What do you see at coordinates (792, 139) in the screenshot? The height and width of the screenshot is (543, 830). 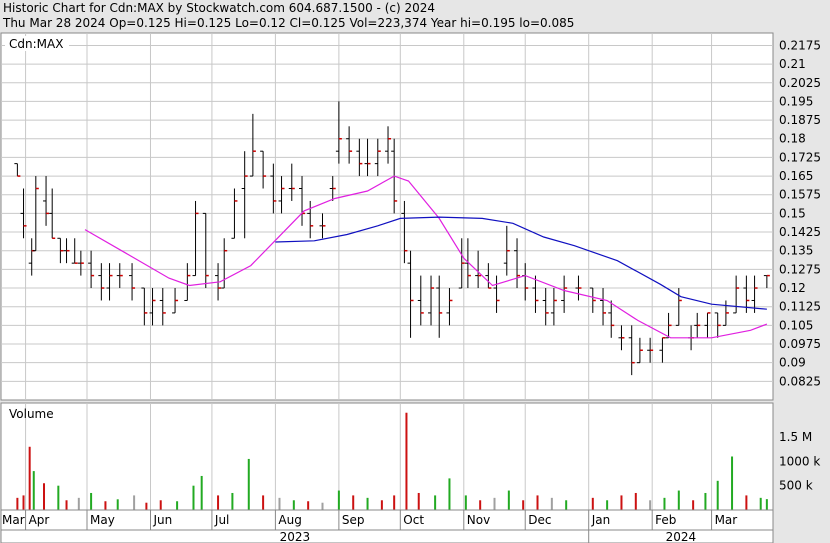 I see `price-tick-label: 0.18` at bounding box center [792, 139].